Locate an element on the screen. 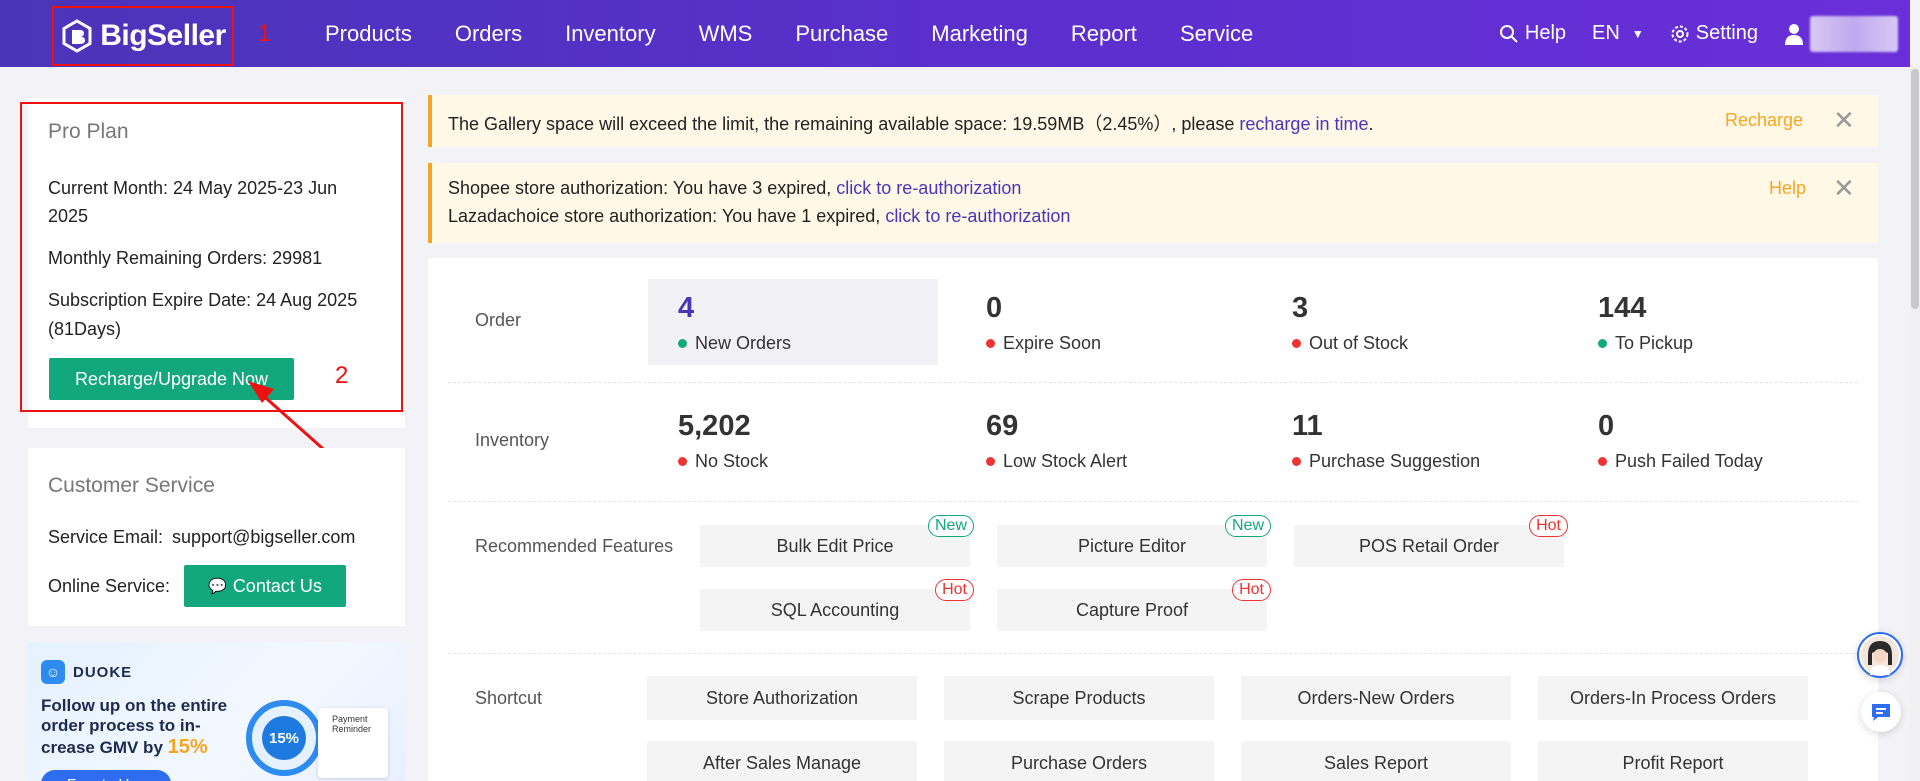 This screenshot has height=781, width=1920. chat-icon: 💬 is located at coordinates (217, 586).